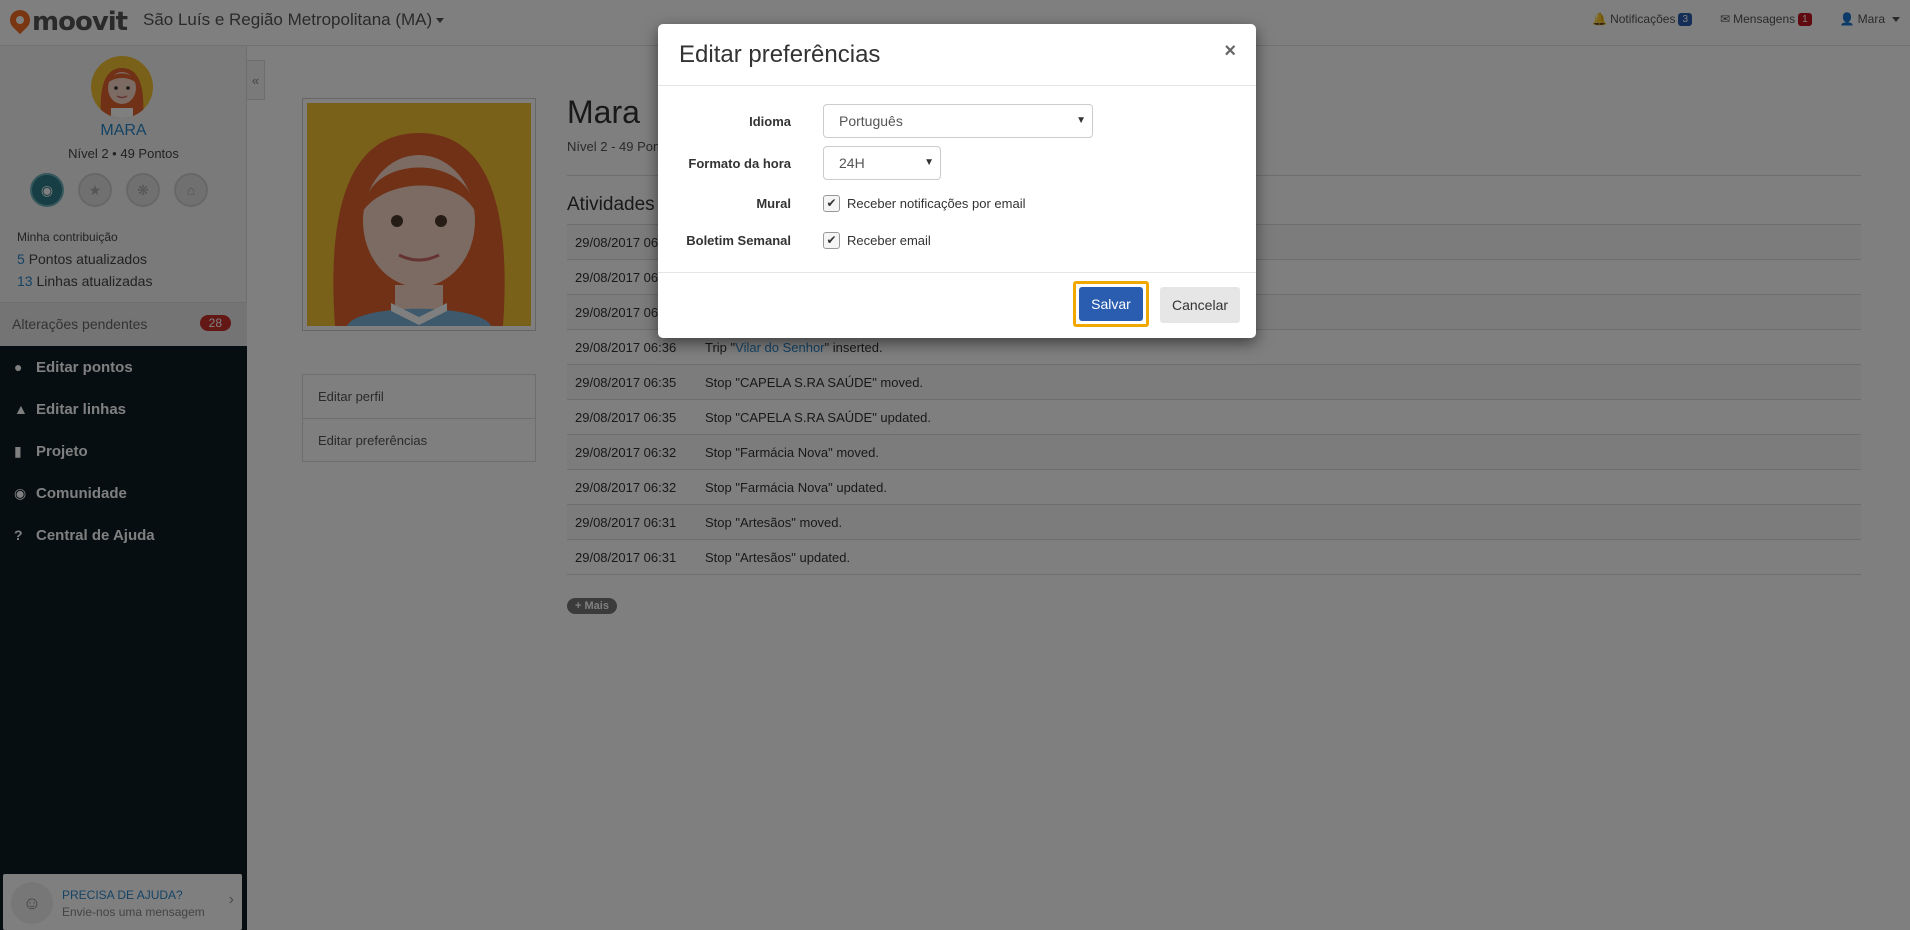  Describe the element at coordinates (871, 121) in the screenshot. I see `language-value: Português` at that location.